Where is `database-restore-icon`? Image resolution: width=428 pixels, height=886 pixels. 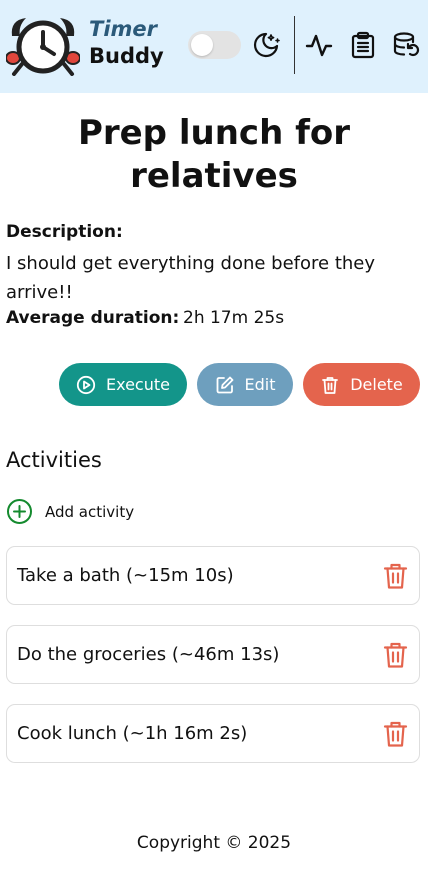 database-restore-icon is located at coordinates (406, 45).